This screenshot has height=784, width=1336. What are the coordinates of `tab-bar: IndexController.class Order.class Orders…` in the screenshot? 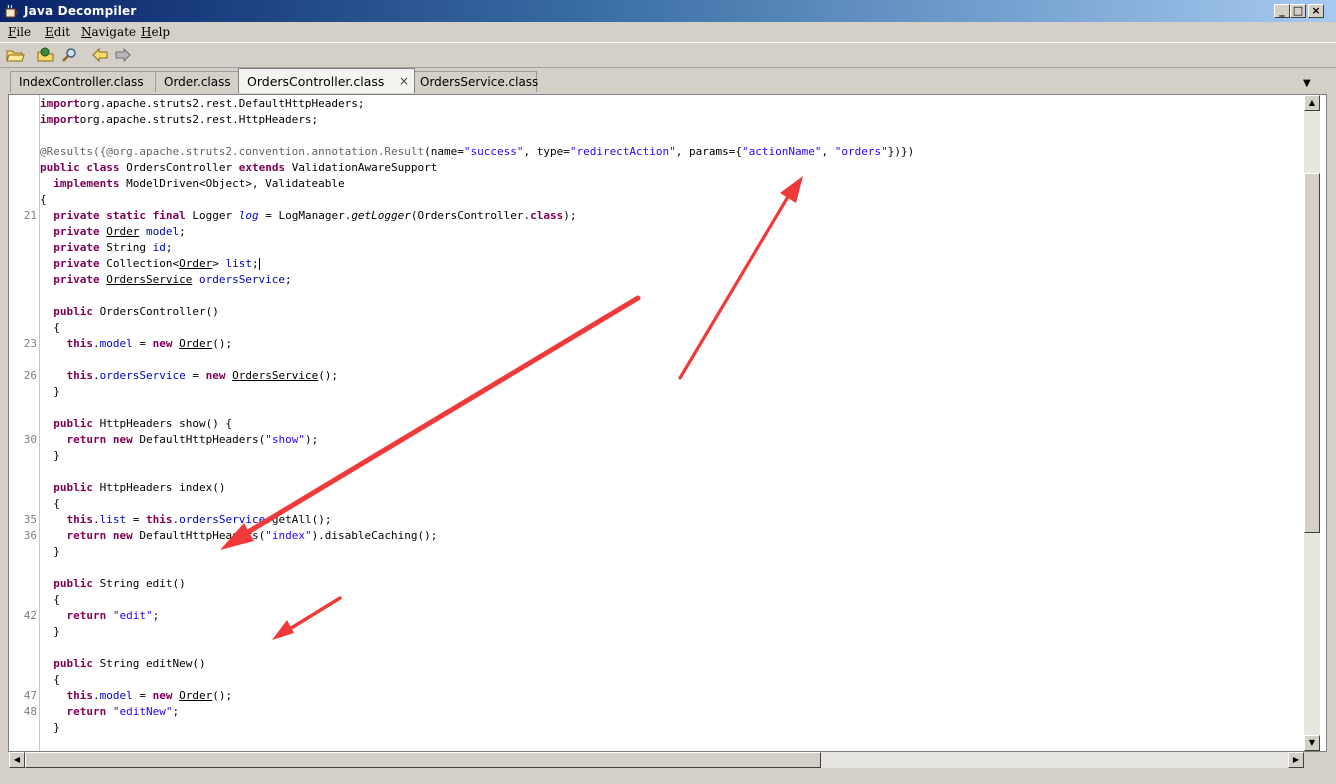 It's located at (667, 81).